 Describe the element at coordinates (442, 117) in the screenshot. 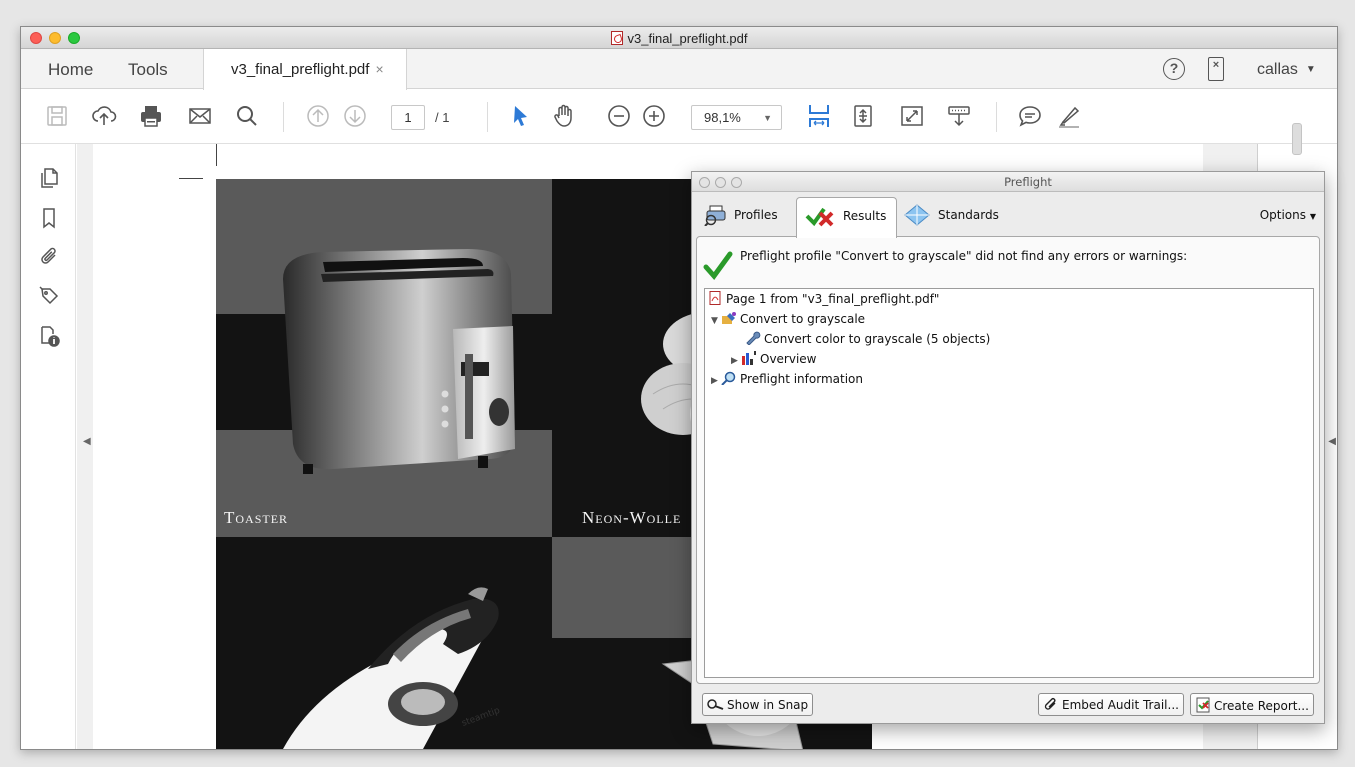

I see `page-total: / 1` at that location.